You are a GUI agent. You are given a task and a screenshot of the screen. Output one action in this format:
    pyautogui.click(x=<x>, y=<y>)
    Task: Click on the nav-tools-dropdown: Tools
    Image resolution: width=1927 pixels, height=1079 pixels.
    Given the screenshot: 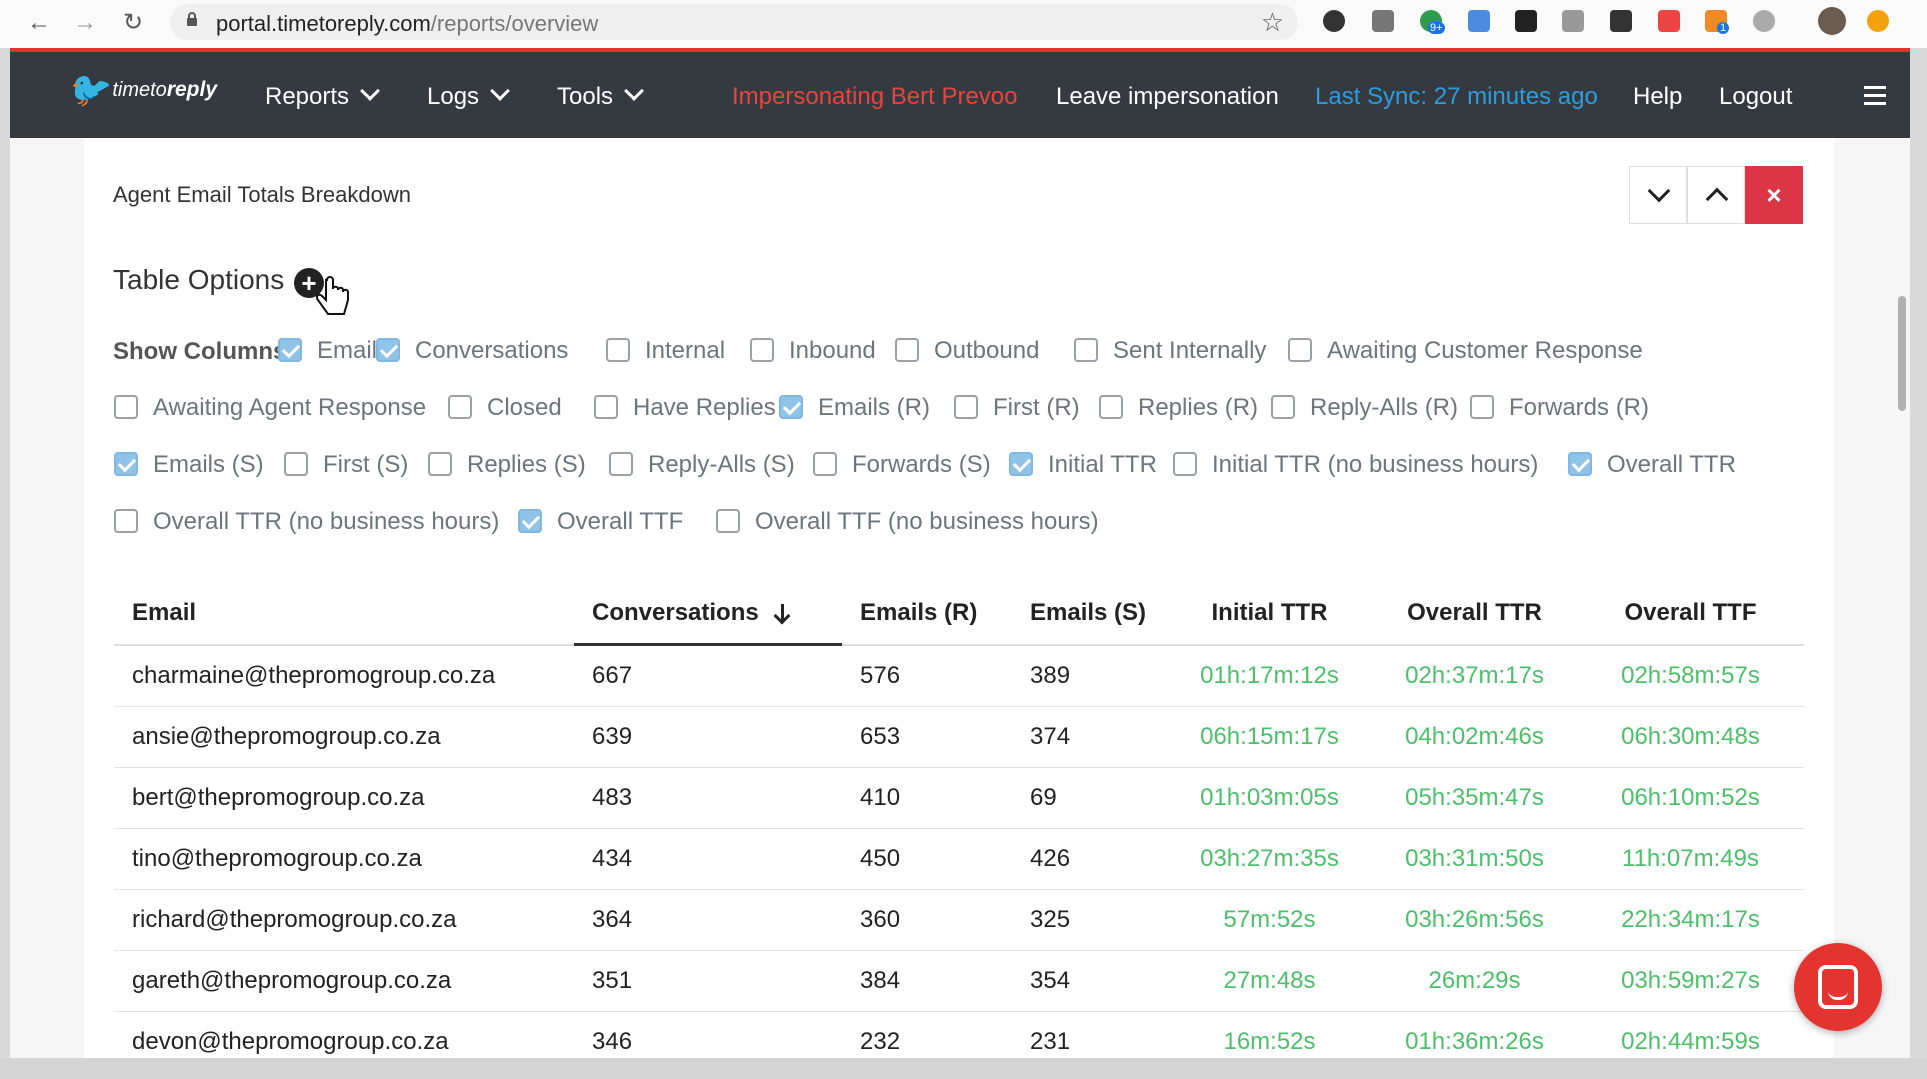 What is the action you would take?
    pyautogui.click(x=600, y=96)
    